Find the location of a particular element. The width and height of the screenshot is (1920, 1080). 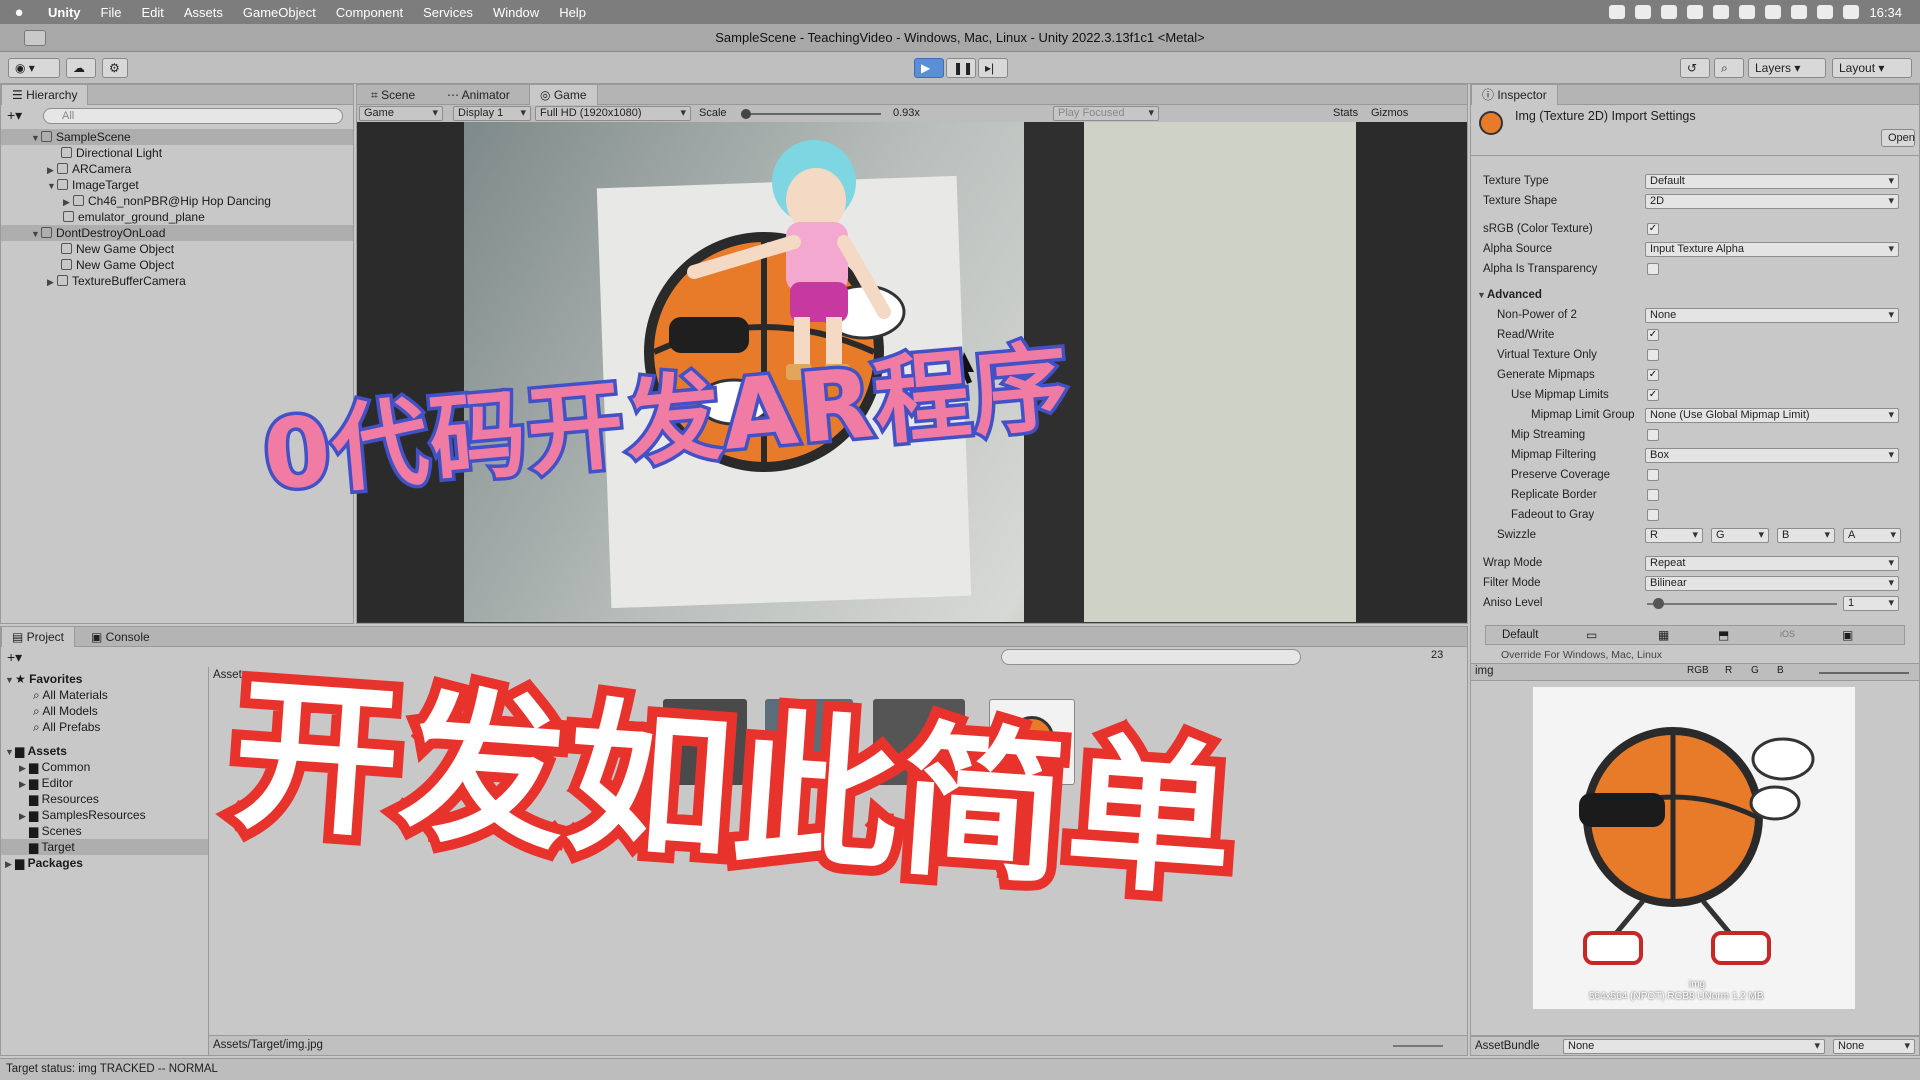

use-mipmap-limits-checkbox: ✓ is located at coordinates (1653, 395).